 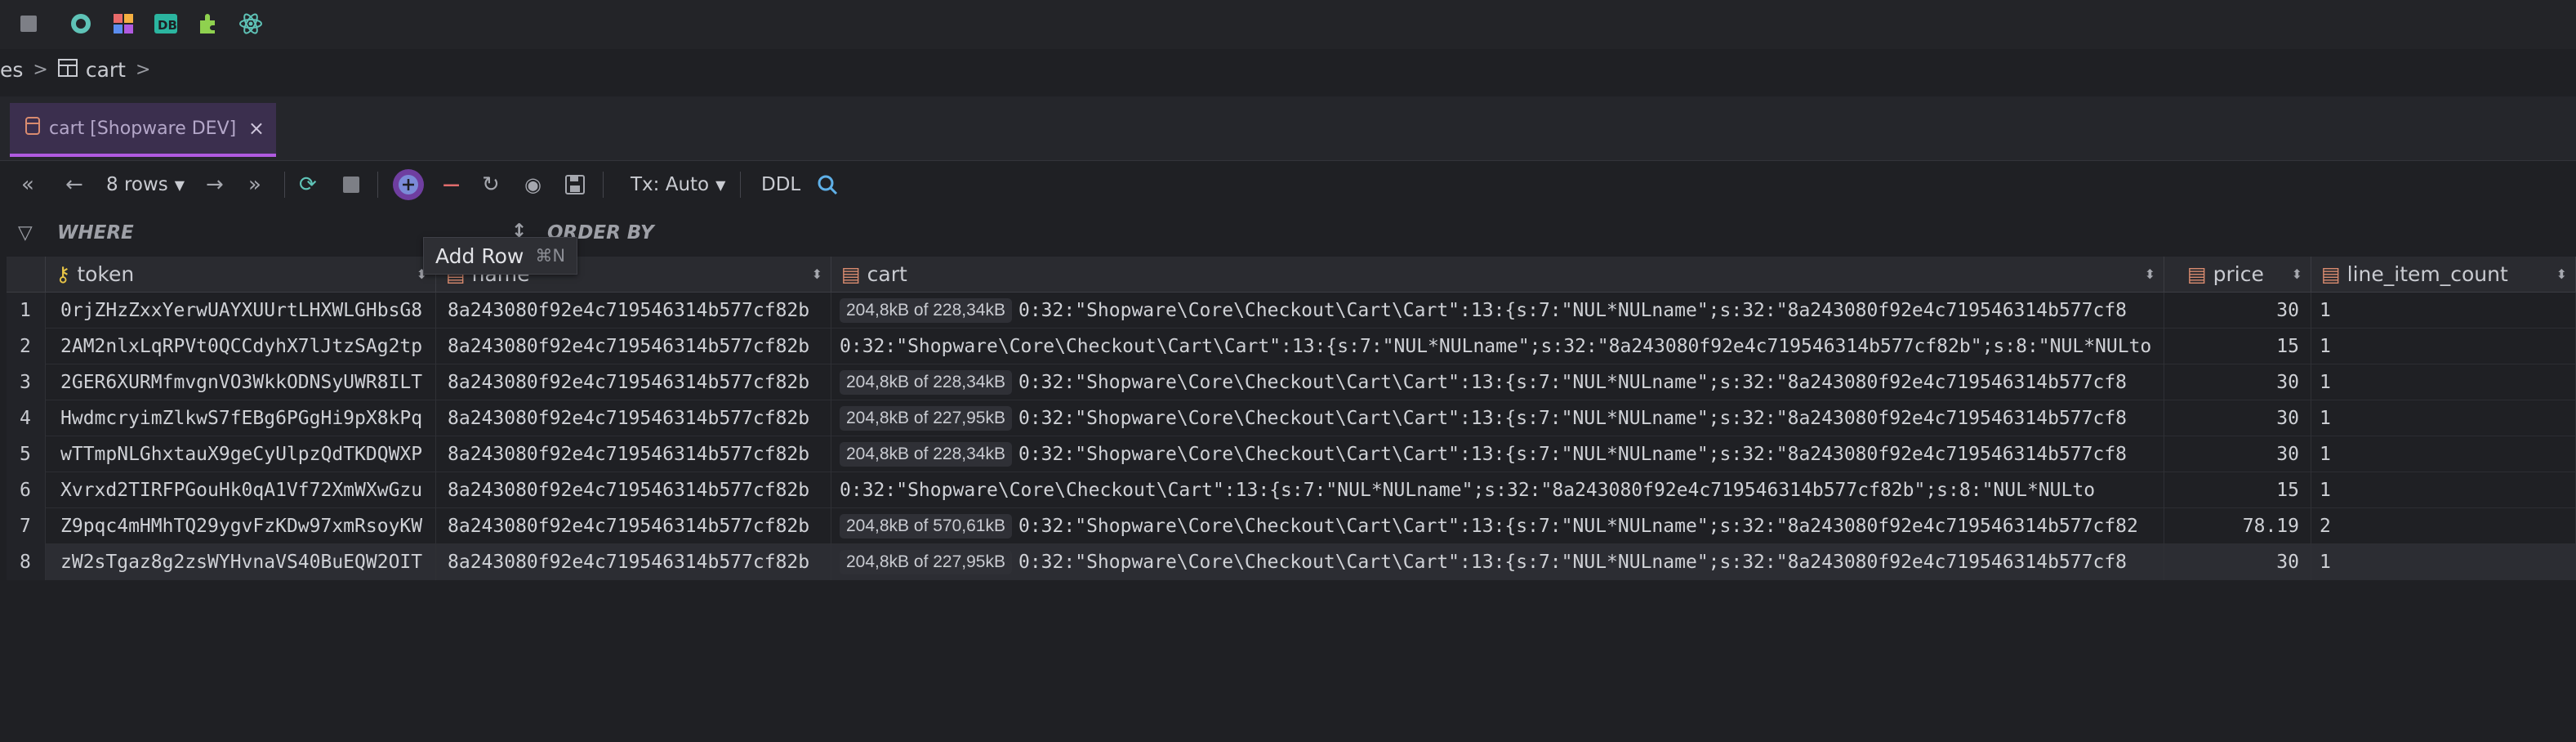 What do you see at coordinates (241, 311) in the screenshot?
I see `cell-token: 0rjZHzZxxYerwUAYXUUrtLHXWLGHbsG8` at bounding box center [241, 311].